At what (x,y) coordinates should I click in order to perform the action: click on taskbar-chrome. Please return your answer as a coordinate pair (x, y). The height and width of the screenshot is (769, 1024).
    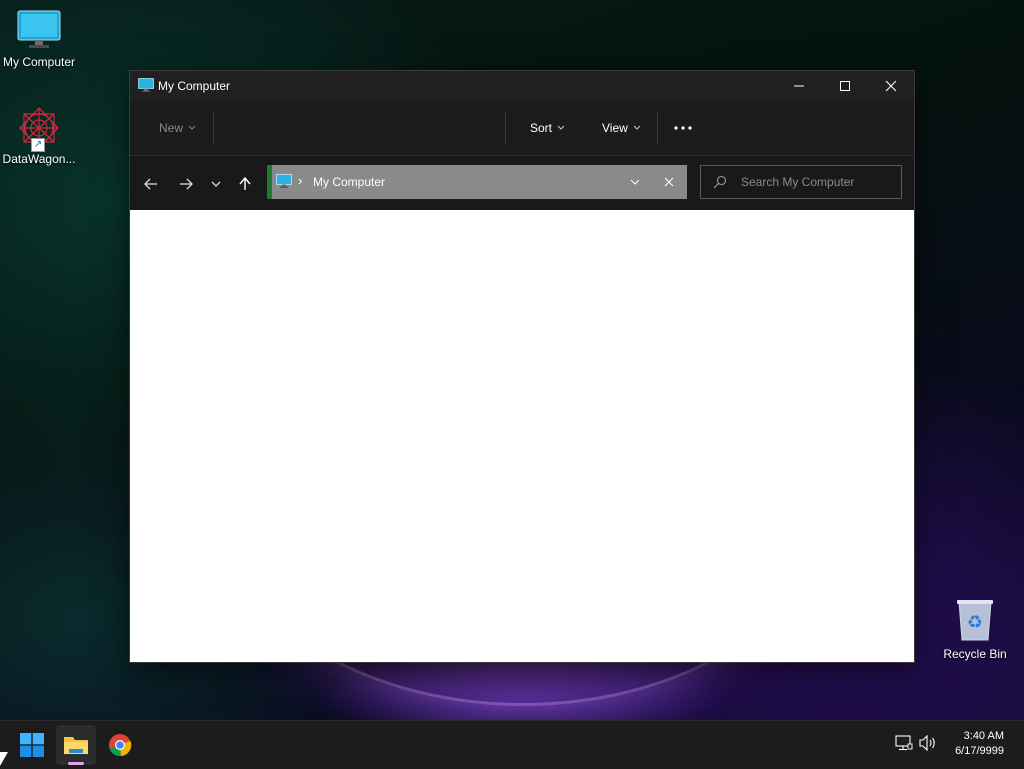
    Looking at the image, I should click on (120, 745).